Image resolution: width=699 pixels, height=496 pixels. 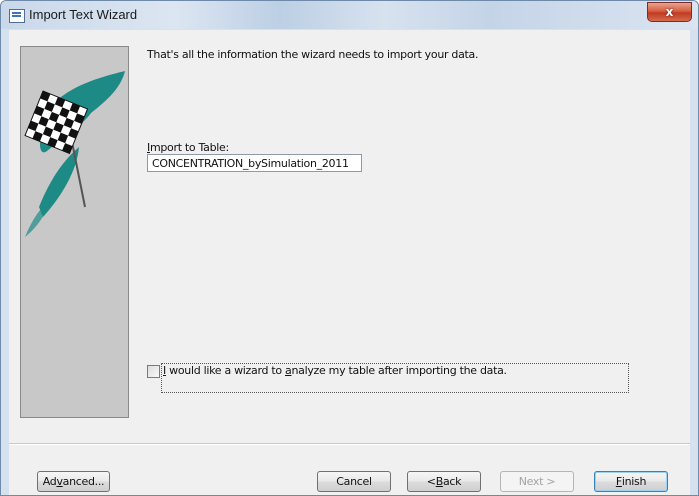 I want to click on analyze-table-checkbox, so click(x=153, y=371).